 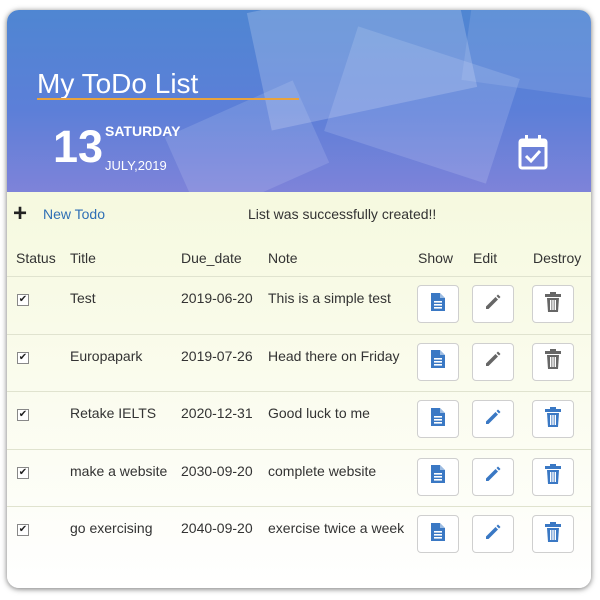 What do you see at coordinates (143, 131) in the screenshot?
I see `date-weekday: SATURDAY` at bounding box center [143, 131].